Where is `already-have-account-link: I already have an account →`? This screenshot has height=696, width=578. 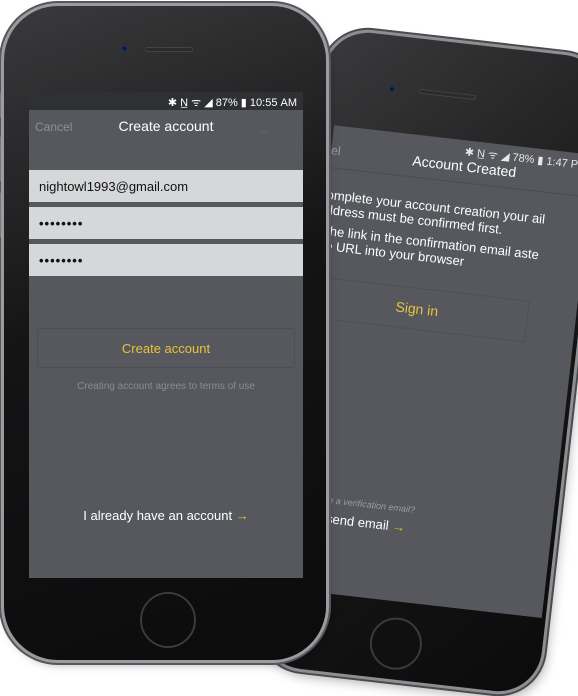
already-have-account-link: I already have an account → is located at coordinates (166, 515).